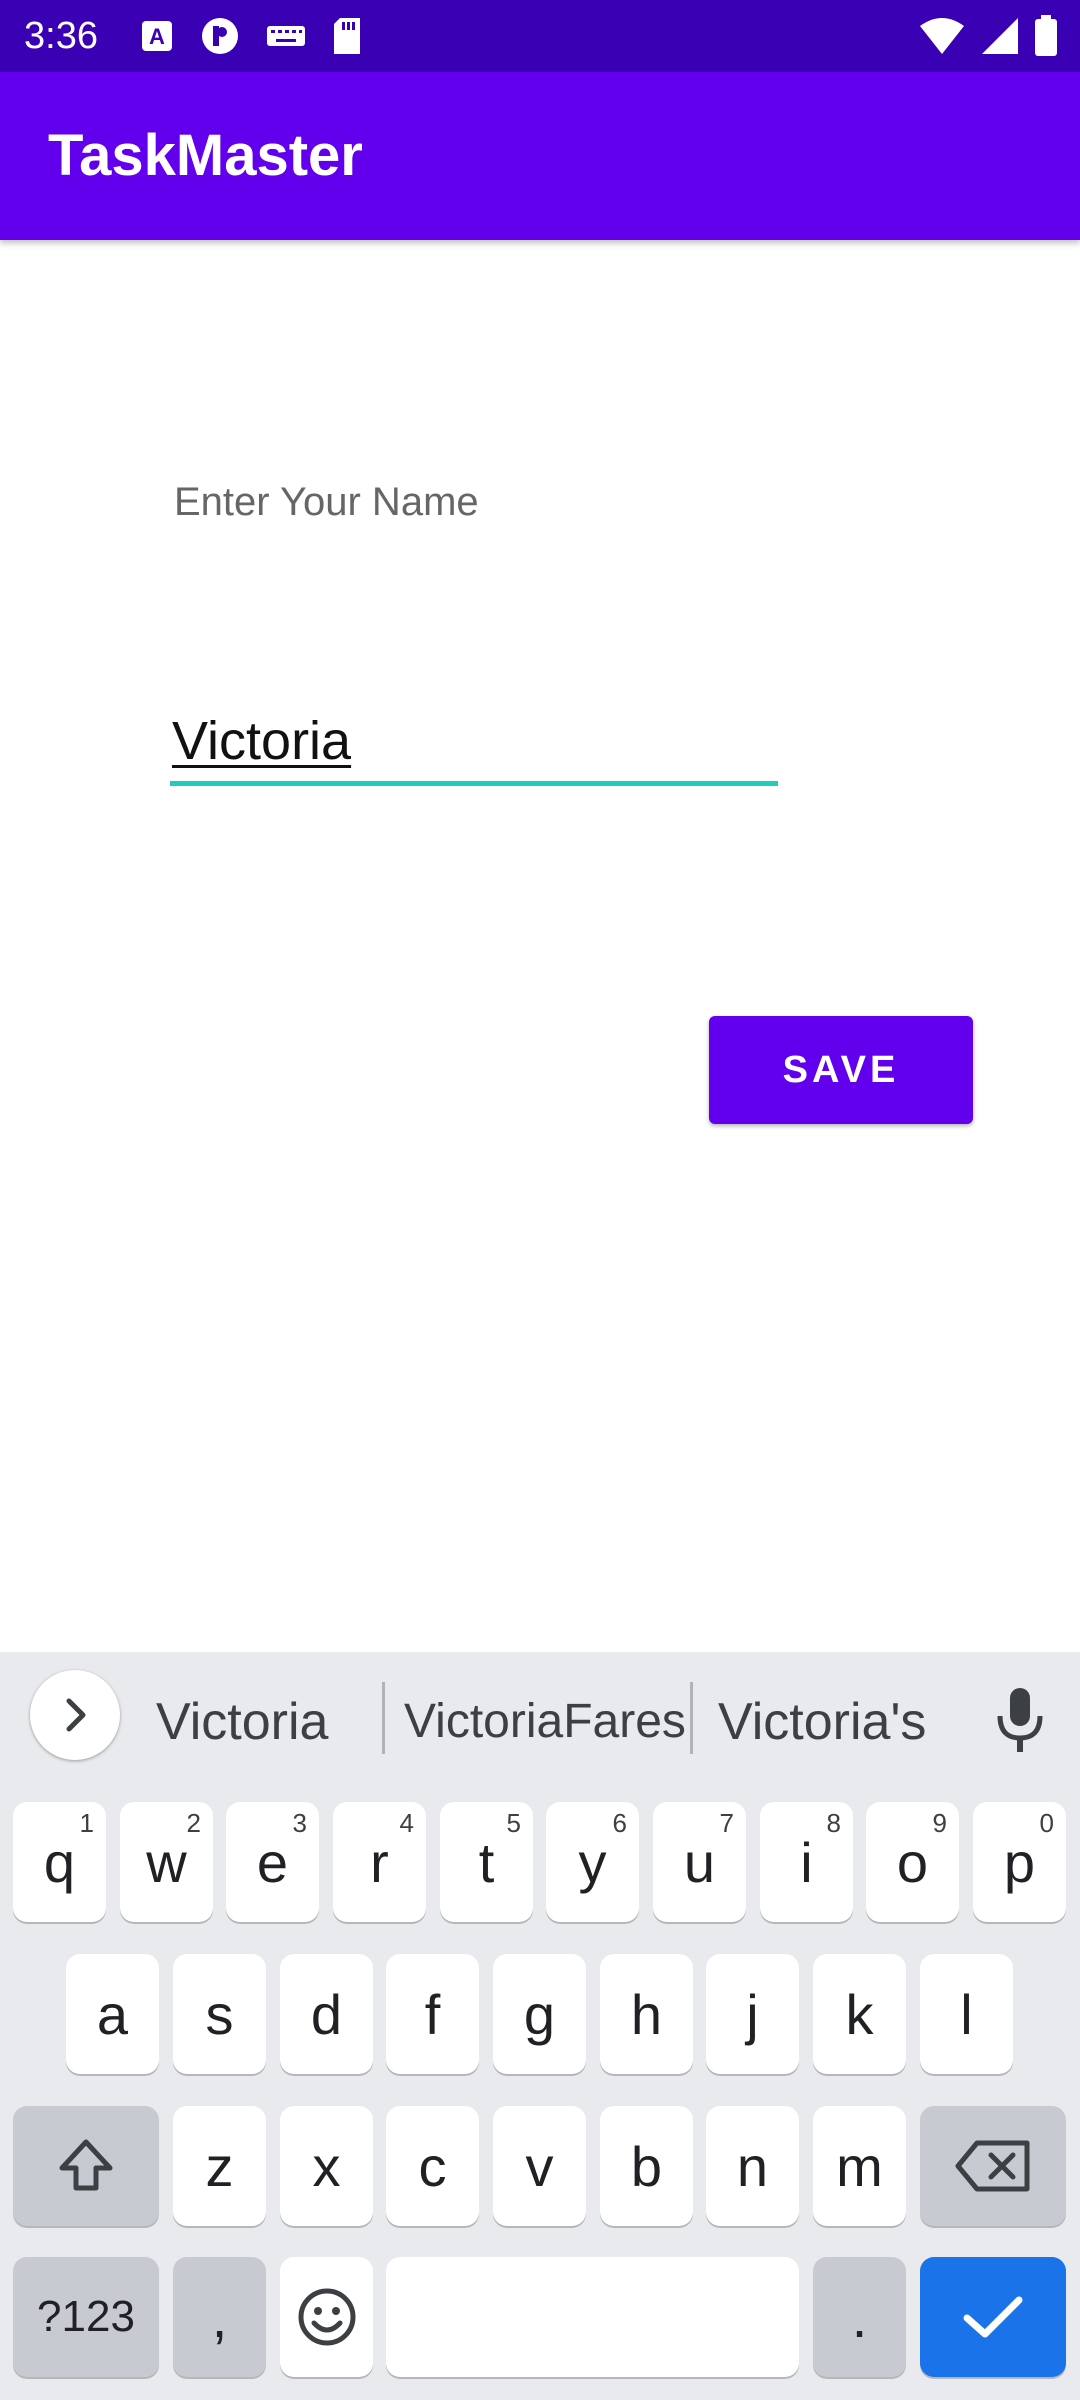  I want to click on key-hint: 1, so click(86, 1823).